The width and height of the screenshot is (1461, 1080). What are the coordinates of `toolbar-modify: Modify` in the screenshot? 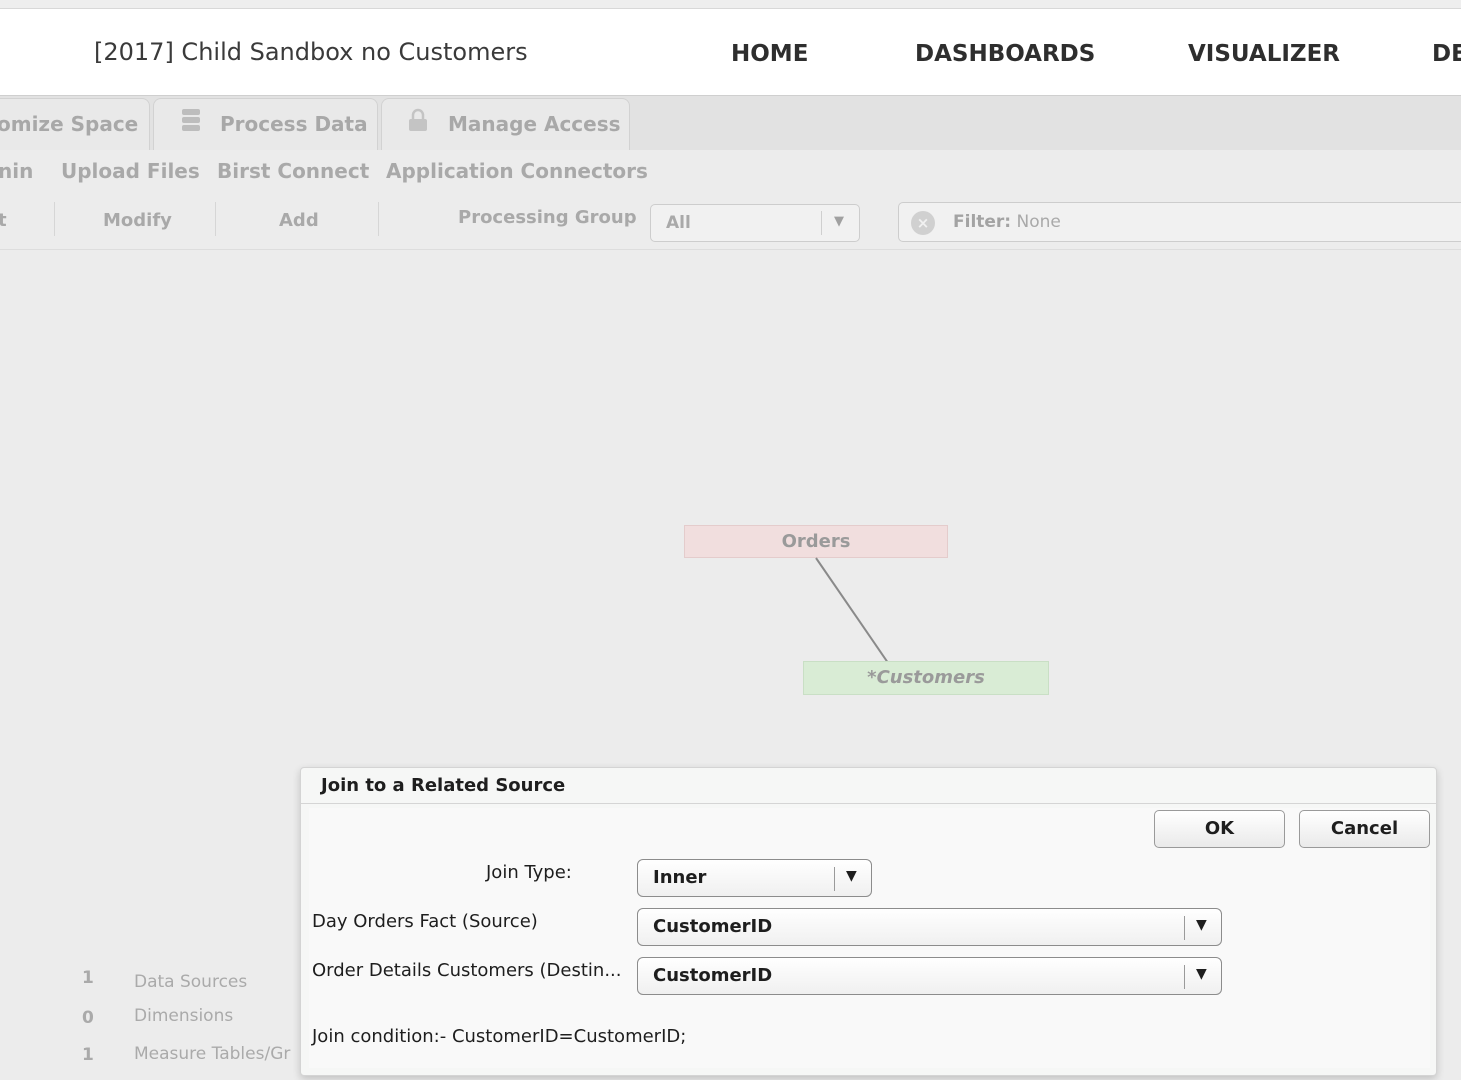 It's located at (137, 220).